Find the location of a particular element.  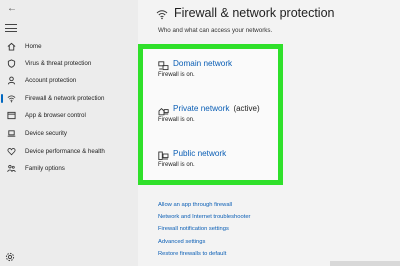

link-notification-settings: Firewall notification settings is located at coordinates (204, 229).